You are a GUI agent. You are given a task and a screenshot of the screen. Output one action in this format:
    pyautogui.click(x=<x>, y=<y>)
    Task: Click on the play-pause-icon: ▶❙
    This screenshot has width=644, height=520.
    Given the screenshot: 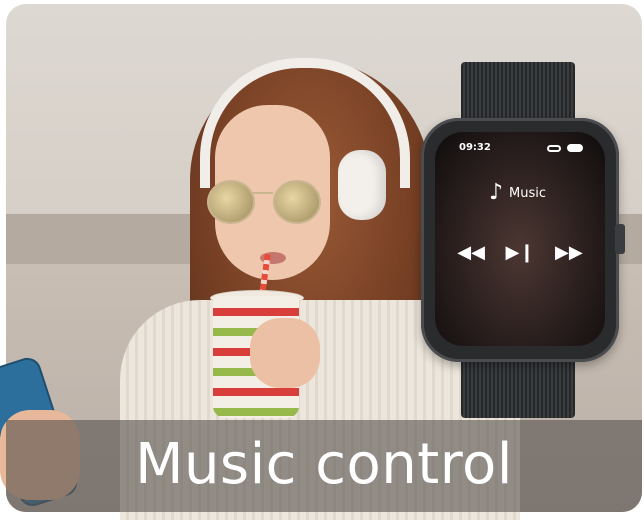 What is the action you would take?
    pyautogui.click(x=520, y=252)
    